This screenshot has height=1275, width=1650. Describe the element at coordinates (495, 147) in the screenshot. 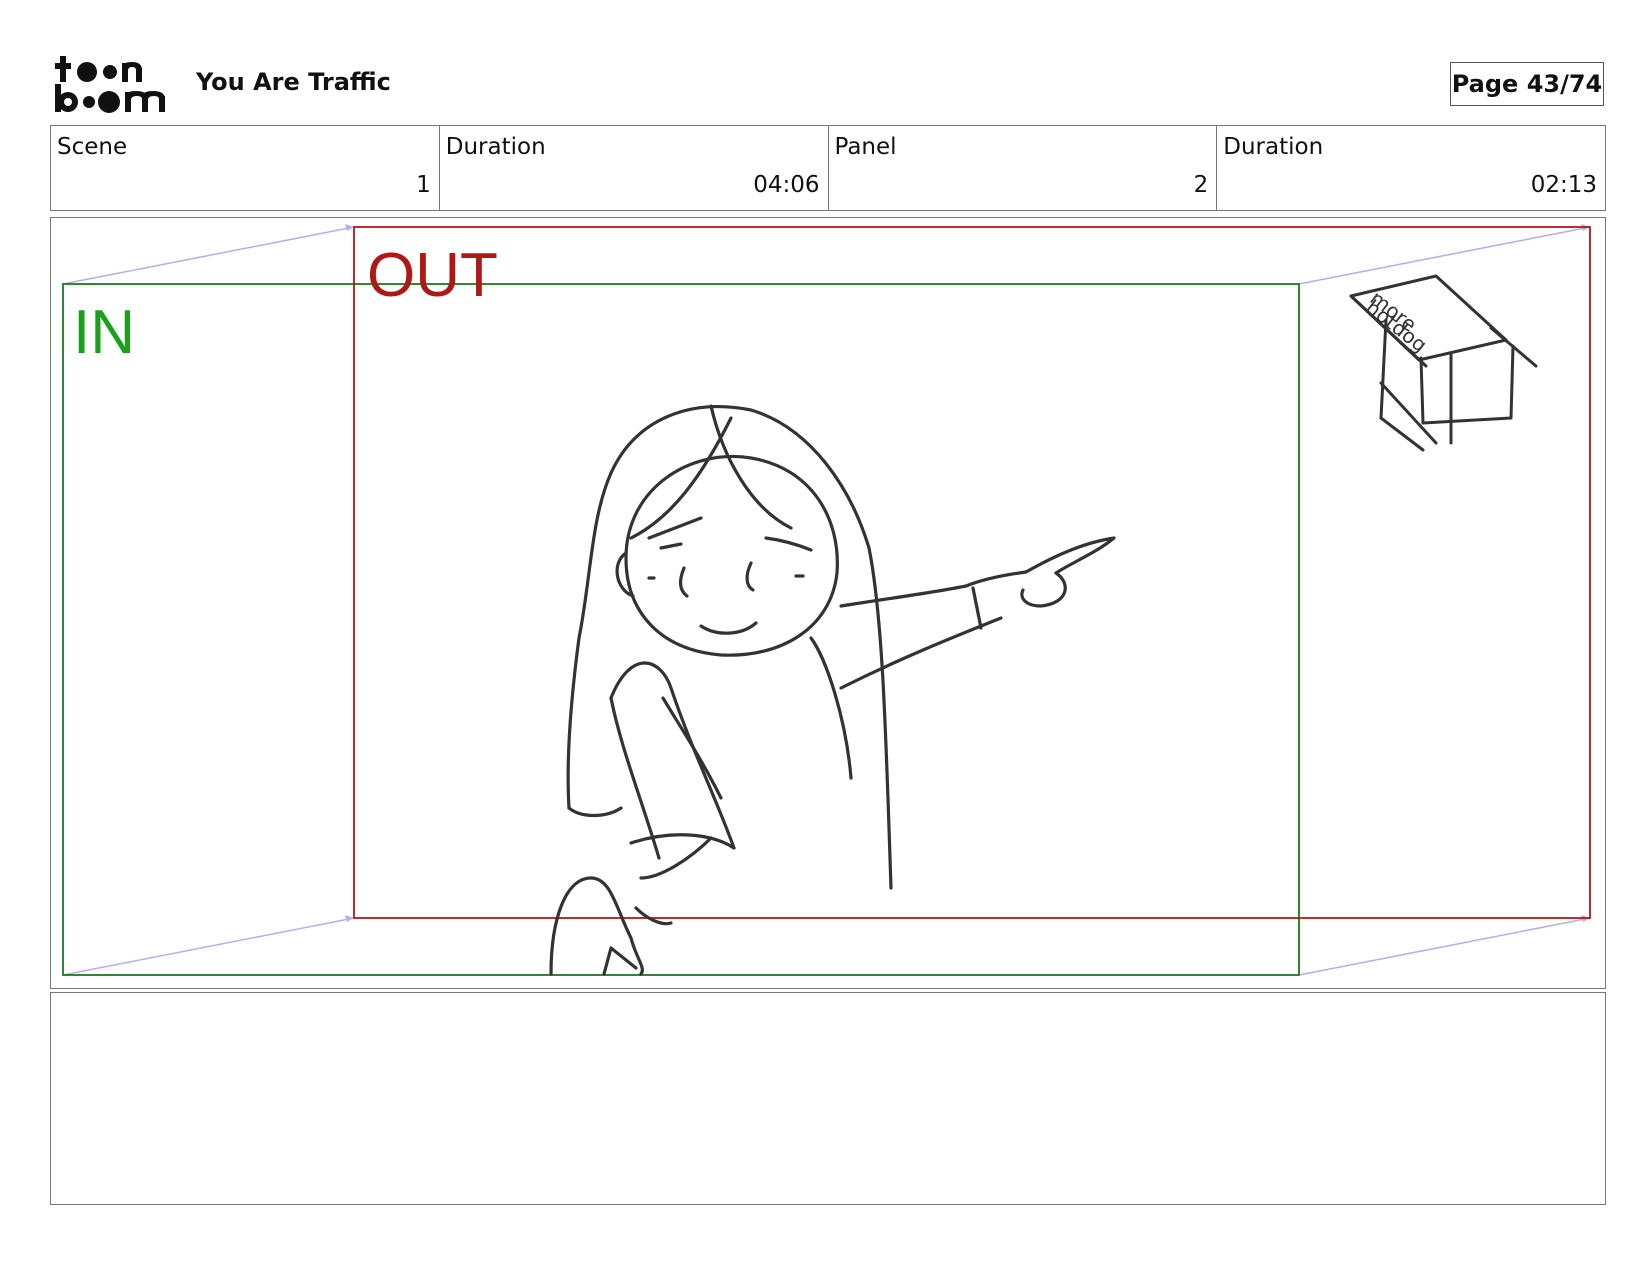

I see `scene-duration-label: Duration` at that location.